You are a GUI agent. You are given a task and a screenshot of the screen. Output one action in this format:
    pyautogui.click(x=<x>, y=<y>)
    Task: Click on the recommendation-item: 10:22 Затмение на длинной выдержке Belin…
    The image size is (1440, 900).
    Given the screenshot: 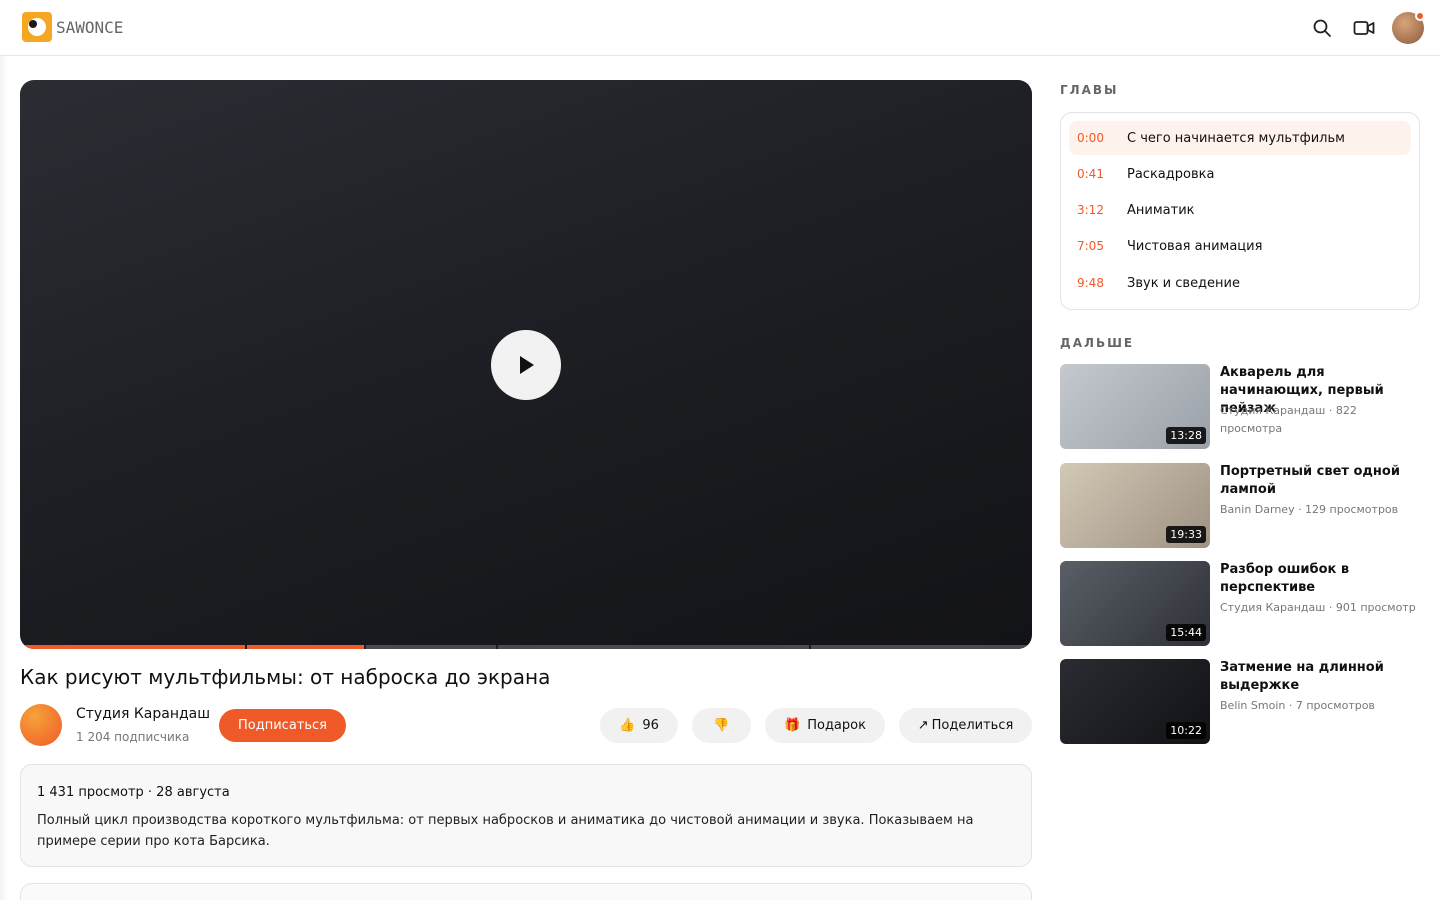 What is the action you would take?
    pyautogui.click(x=1240, y=701)
    